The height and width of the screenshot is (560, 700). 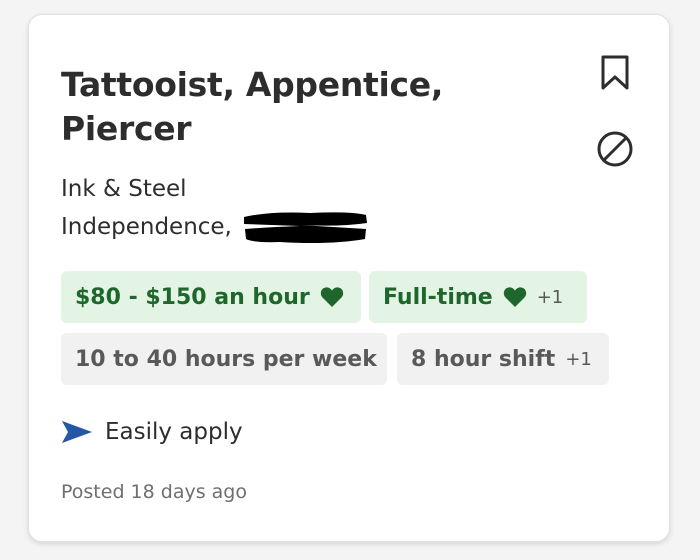 I want to click on salary-tag: $80 - $150 an hour, so click(x=211, y=297).